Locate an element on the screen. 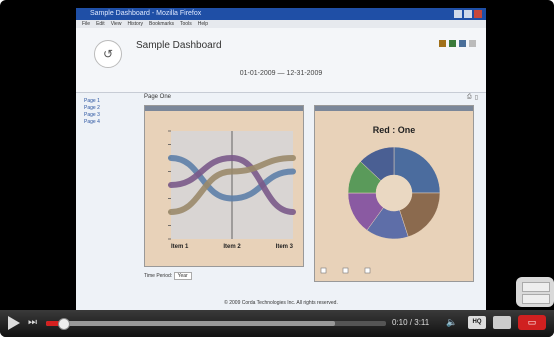  close-icon is located at coordinates (478, 14).